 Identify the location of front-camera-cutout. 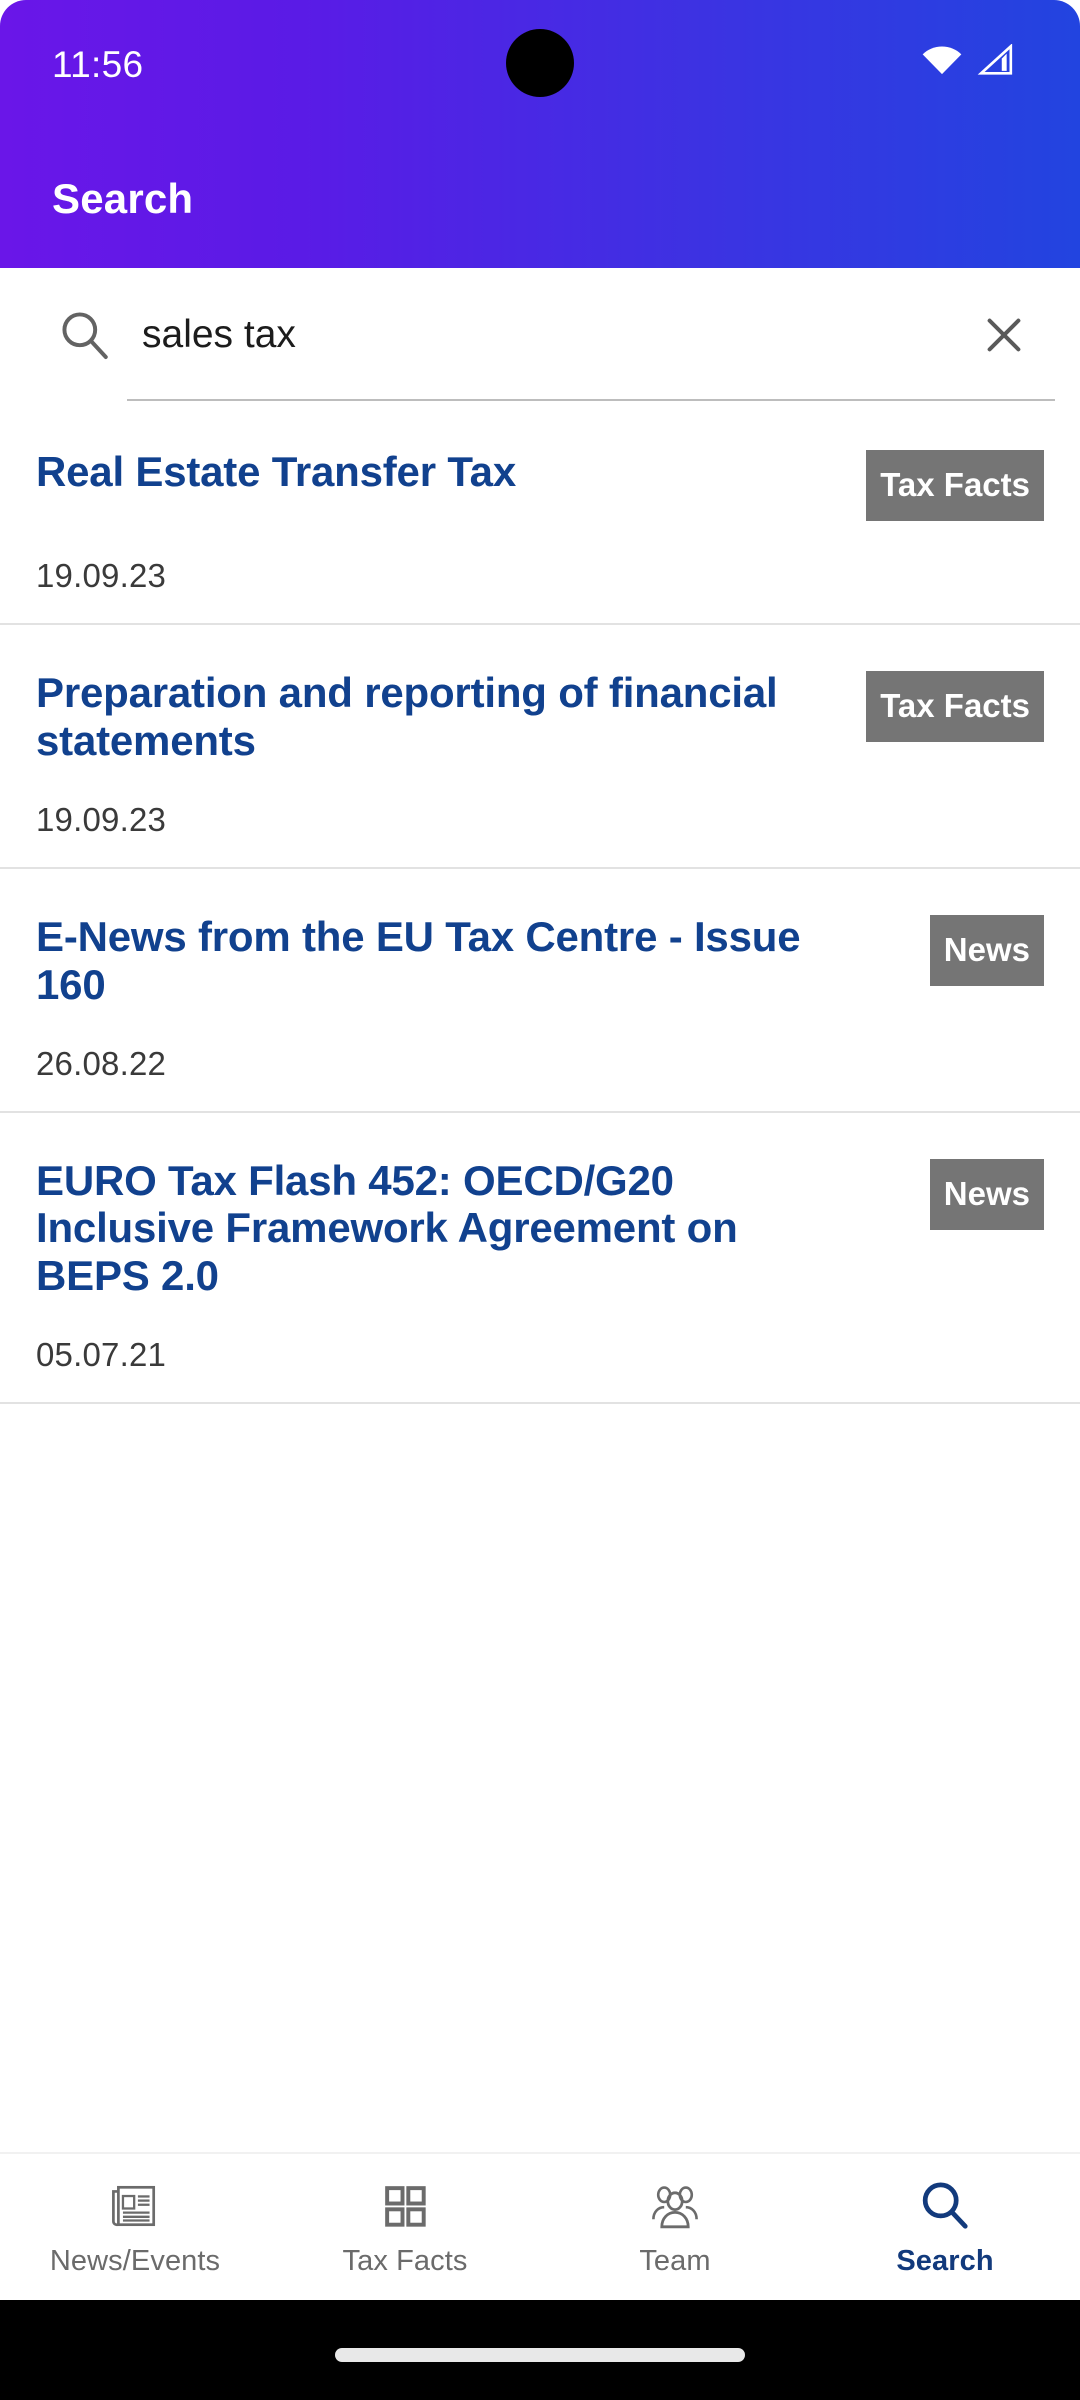
(540, 63).